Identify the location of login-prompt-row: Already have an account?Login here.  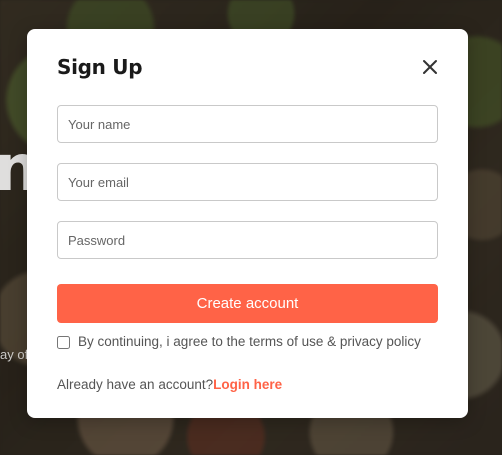
(169, 384).